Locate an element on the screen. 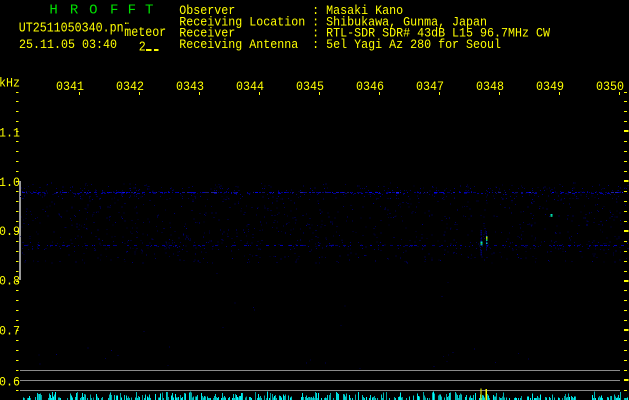  svg-text: kHz is located at coordinates (10, 83).